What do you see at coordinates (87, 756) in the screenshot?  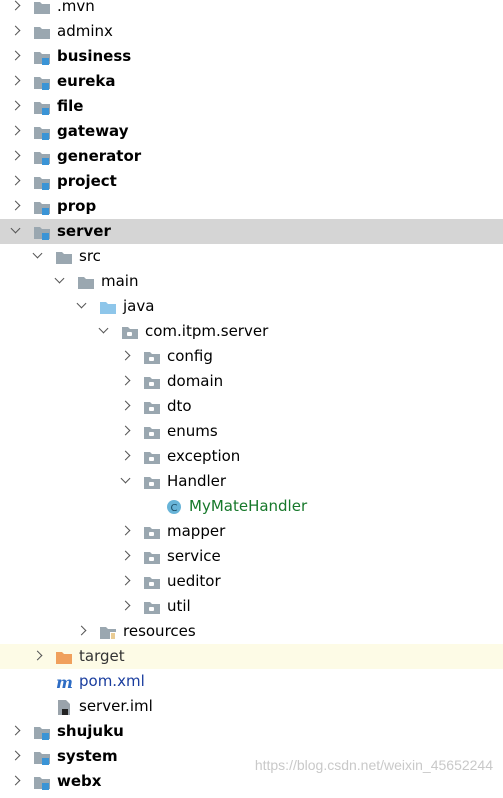 I see `tree-item-label: system` at bounding box center [87, 756].